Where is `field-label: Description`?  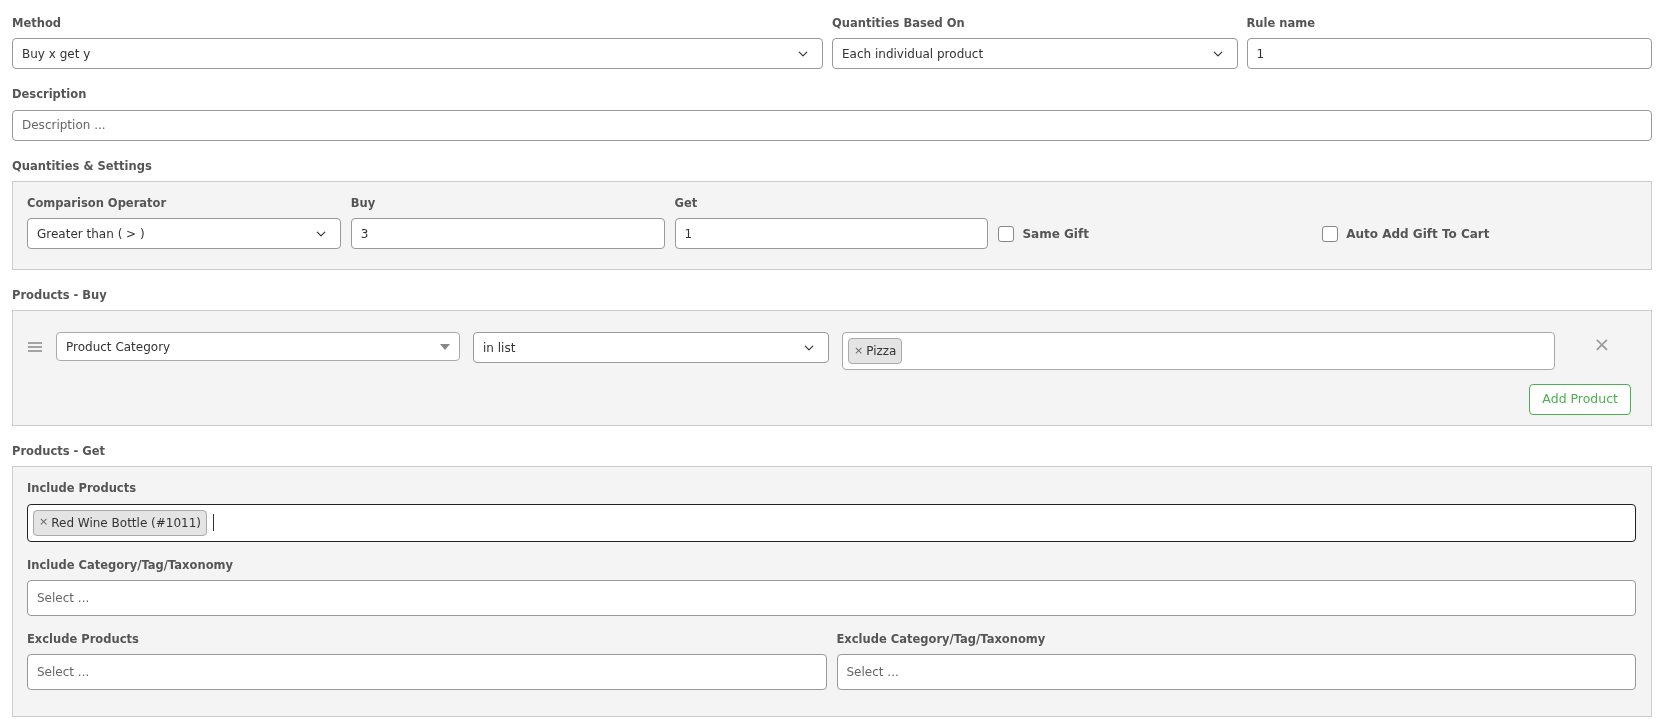
field-label: Description is located at coordinates (49, 95).